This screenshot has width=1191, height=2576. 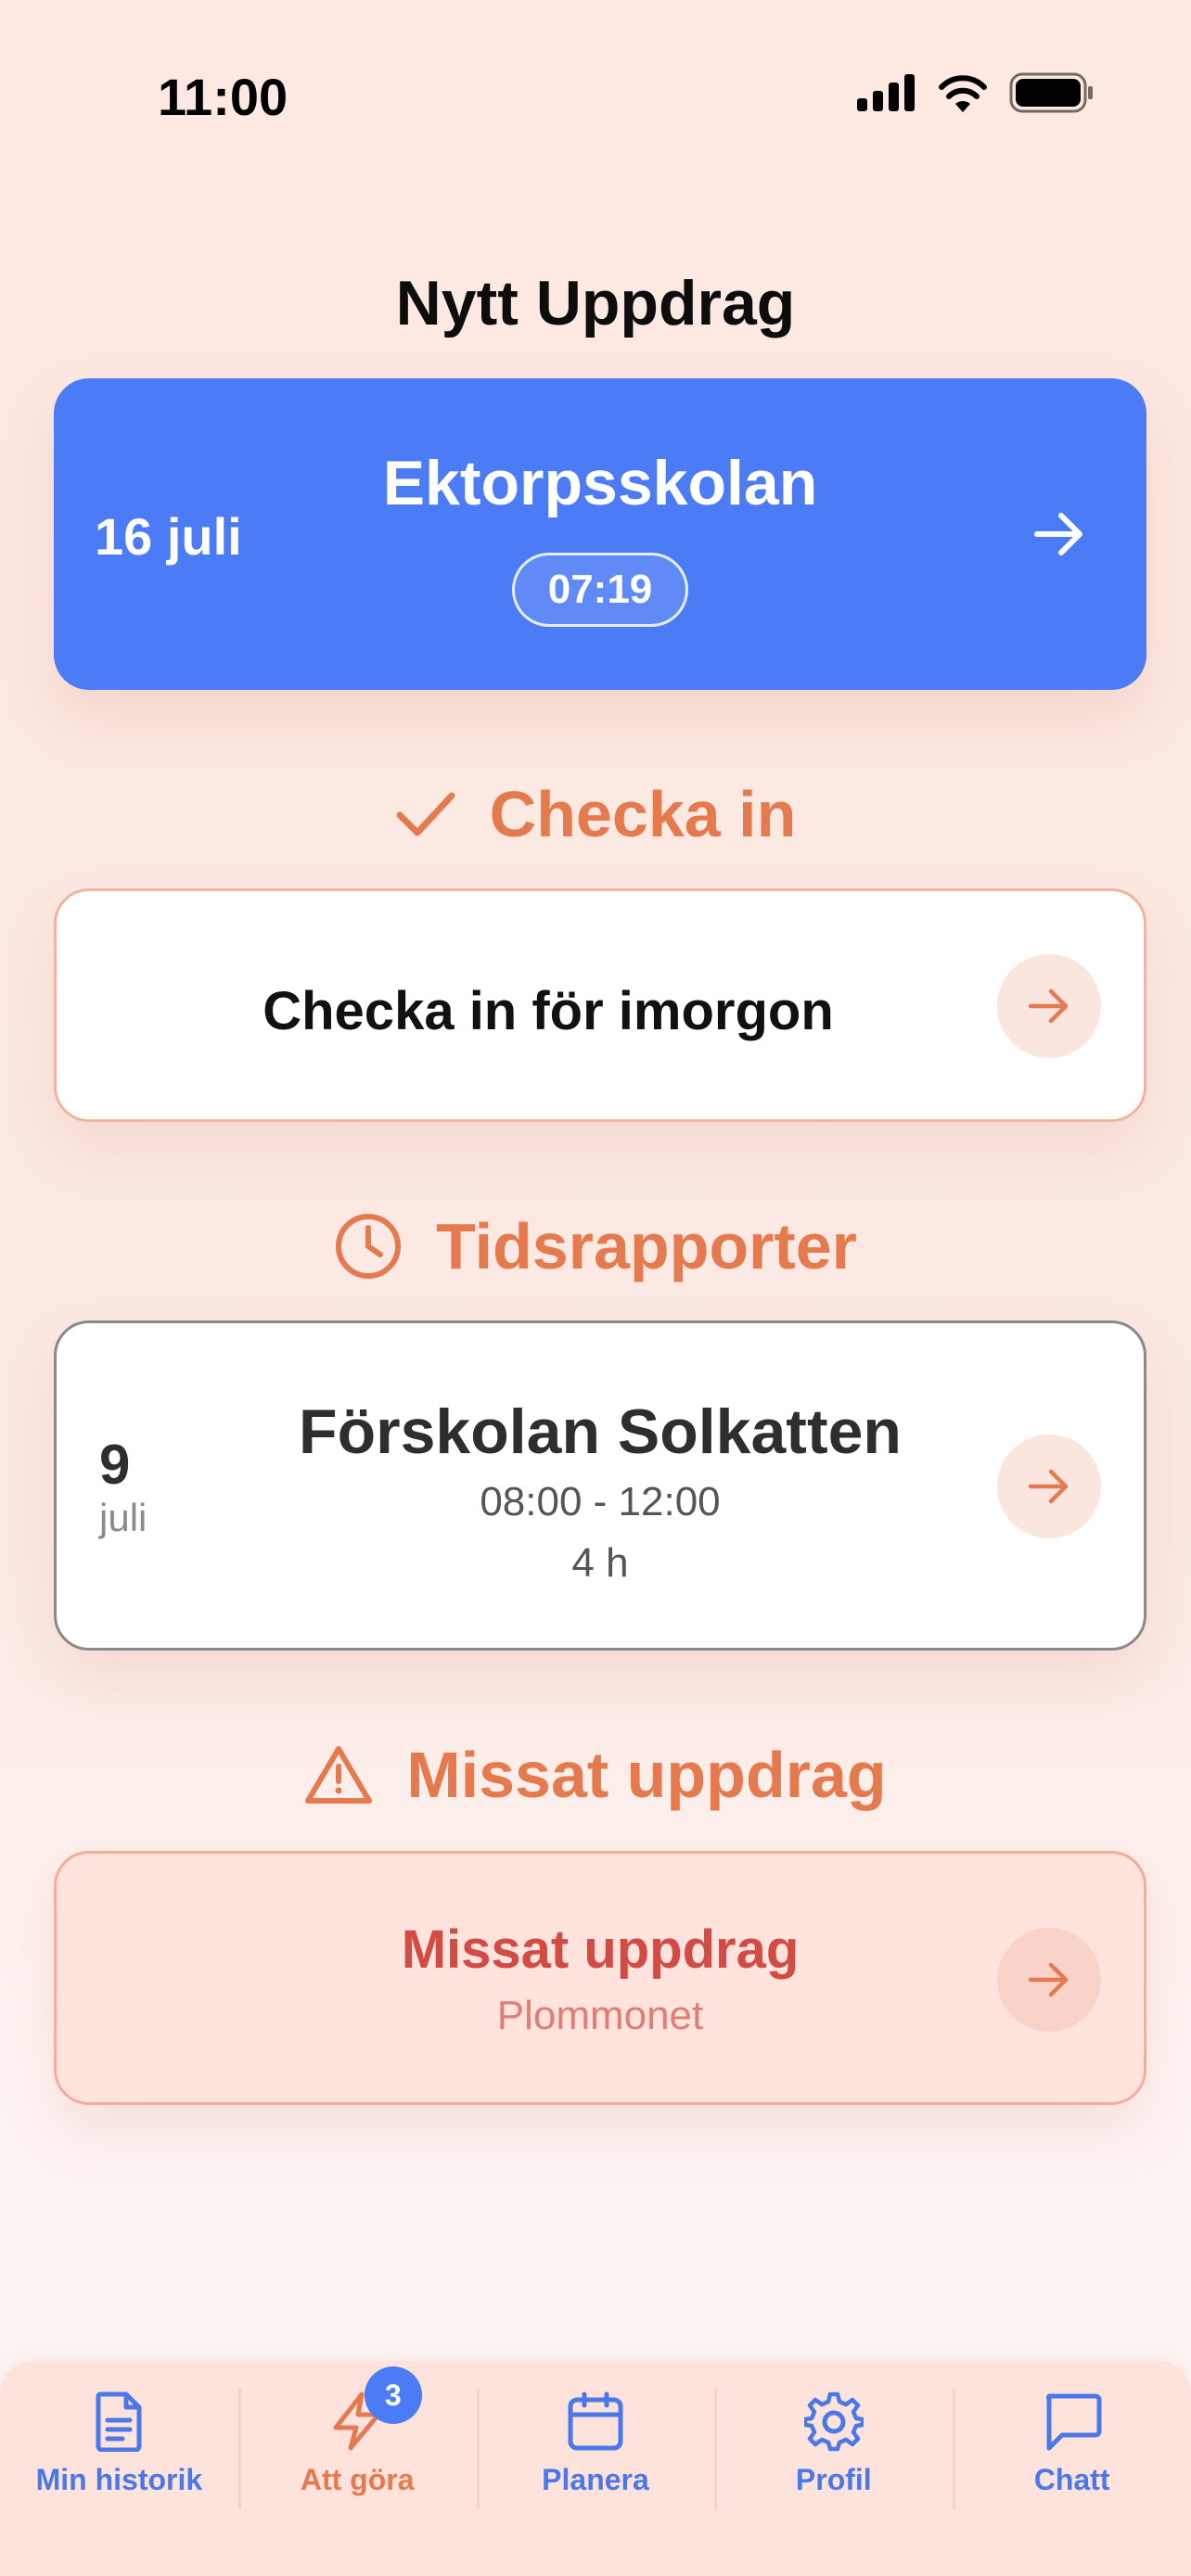 What do you see at coordinates (833, 2479) in the screenshot?
I see `tab-label: Profil` at bounding box center [833, 2479].